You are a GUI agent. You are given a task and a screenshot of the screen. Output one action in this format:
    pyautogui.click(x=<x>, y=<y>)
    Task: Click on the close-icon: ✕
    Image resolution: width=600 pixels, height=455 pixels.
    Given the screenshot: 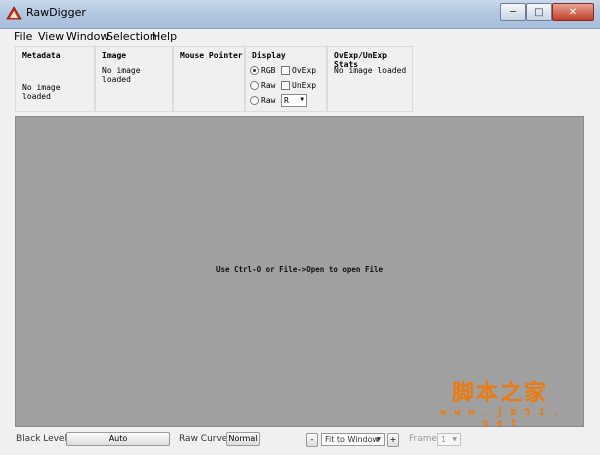 What is the action you would take?
    pyautogui.click(x=573, y=12)
    